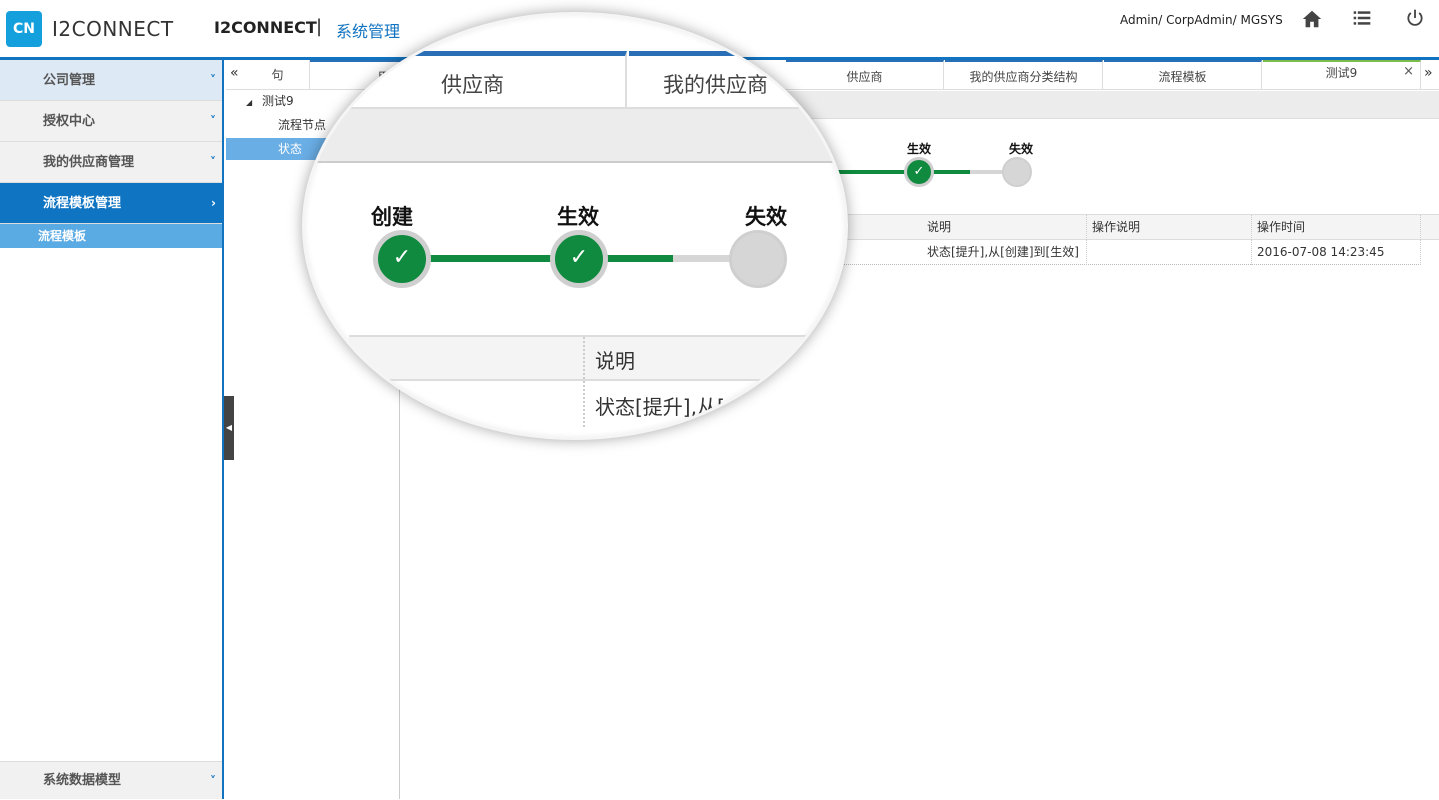  I want to click on tab-label: 我的供应商分类结构, so click(1023, 77).